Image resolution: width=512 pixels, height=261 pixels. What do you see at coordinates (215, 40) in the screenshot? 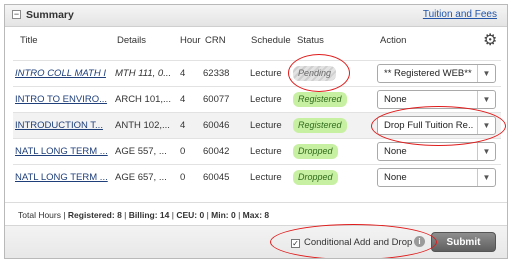
I see `column-header-crn: CRN` at bounding box center [215, 40].